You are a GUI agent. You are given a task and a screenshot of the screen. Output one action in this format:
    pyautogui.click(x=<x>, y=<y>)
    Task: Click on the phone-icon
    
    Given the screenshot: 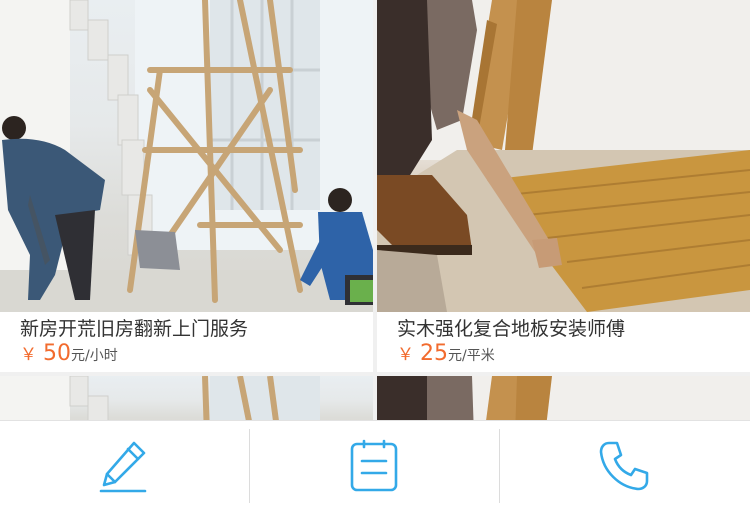 What is the action you would take?
    pyautogui.click(x=624, y=466)
    